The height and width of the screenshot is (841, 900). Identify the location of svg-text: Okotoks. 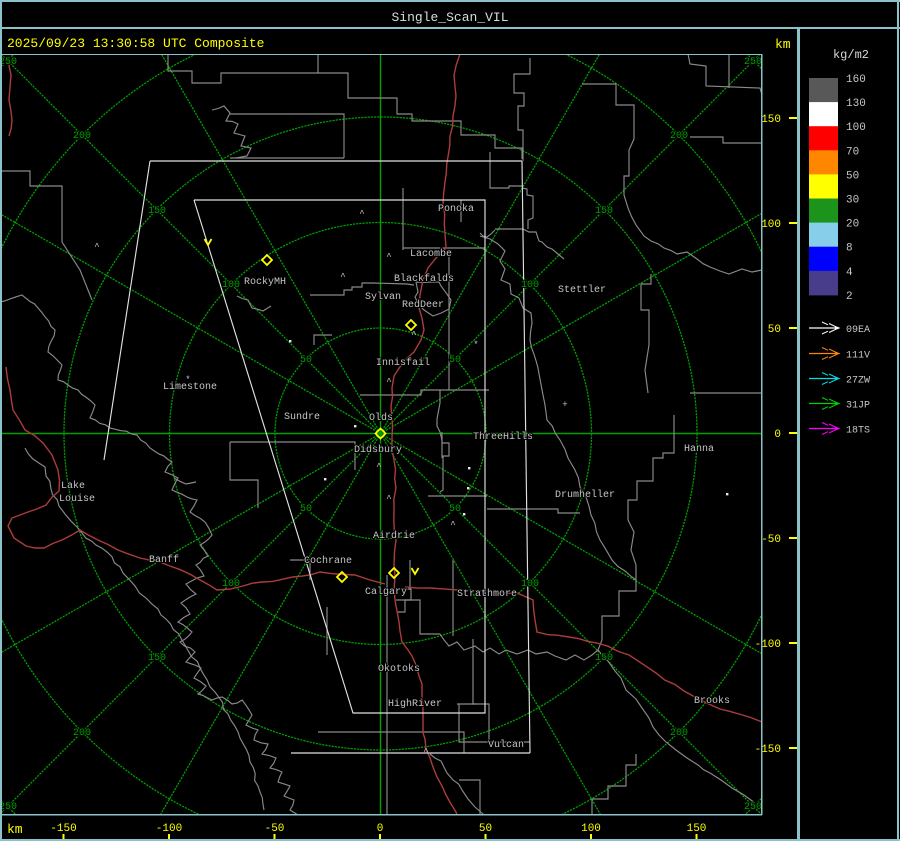
(399, 669).